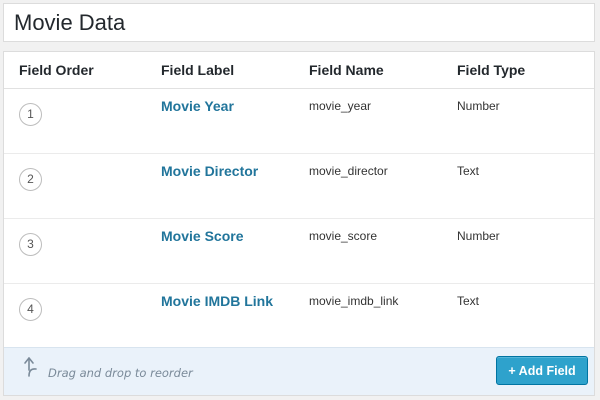 This screenshot has height=400, width=600. What do you see at coordinates (209, 171) in the screenshot?
I see `field-label-link: Movie Director` at bounding box center [209, 171].